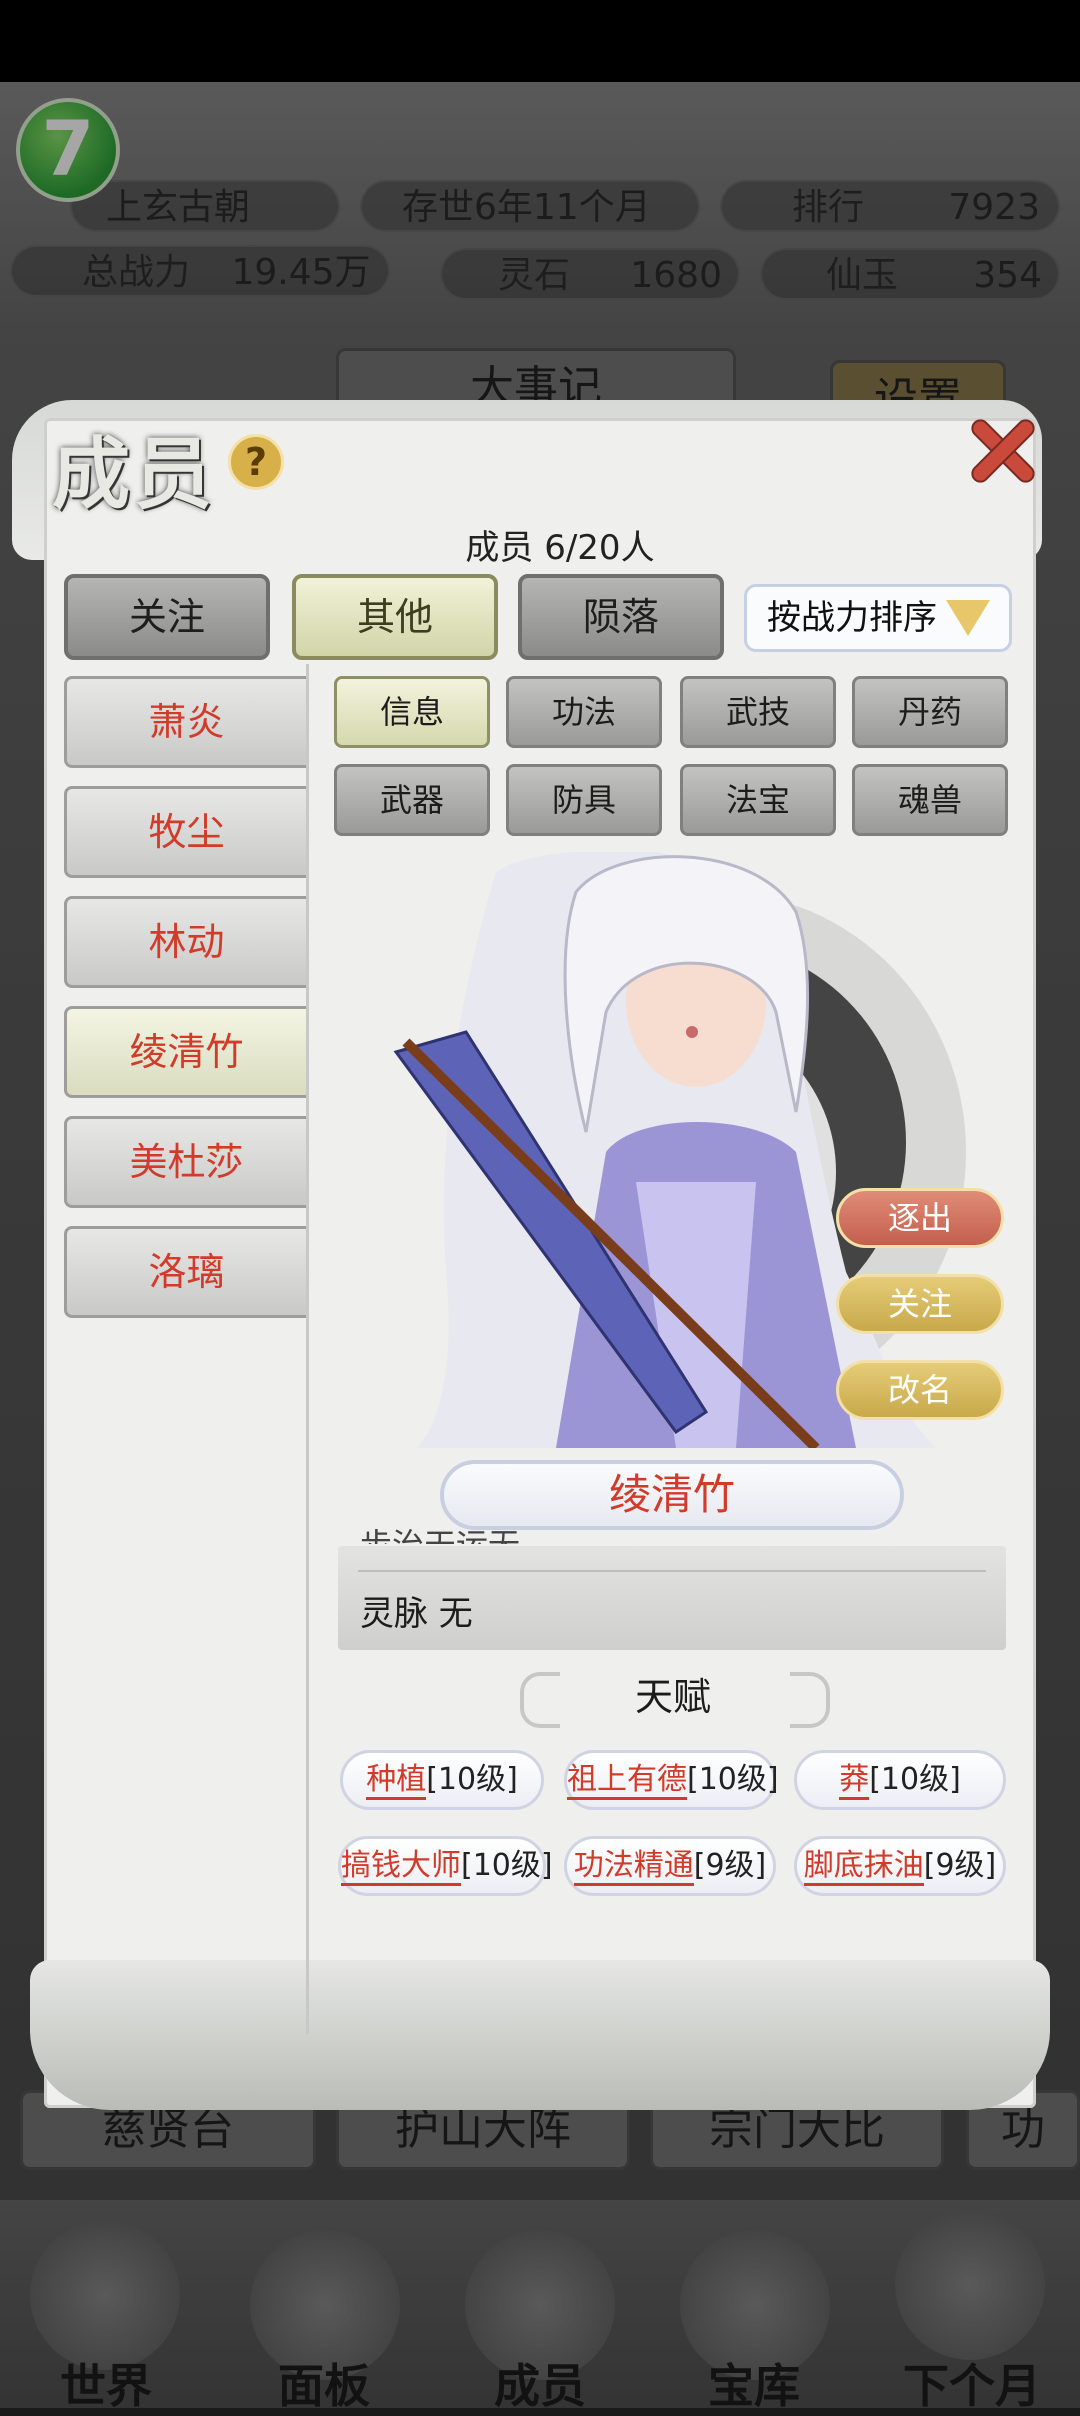 Image resolution: width=1080 pixels, height=2416 pixels. I want to click on dropdown-triangle-icon, so click(968, 618).